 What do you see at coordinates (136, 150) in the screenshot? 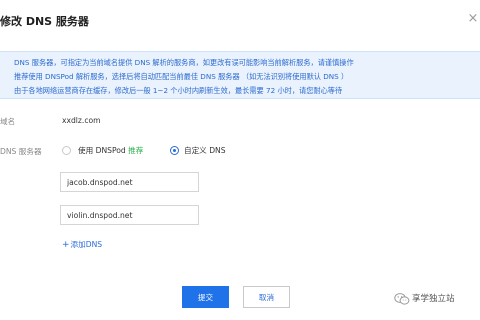
I see `recommend-tag: 推荐` at bounding box center [136, 150].